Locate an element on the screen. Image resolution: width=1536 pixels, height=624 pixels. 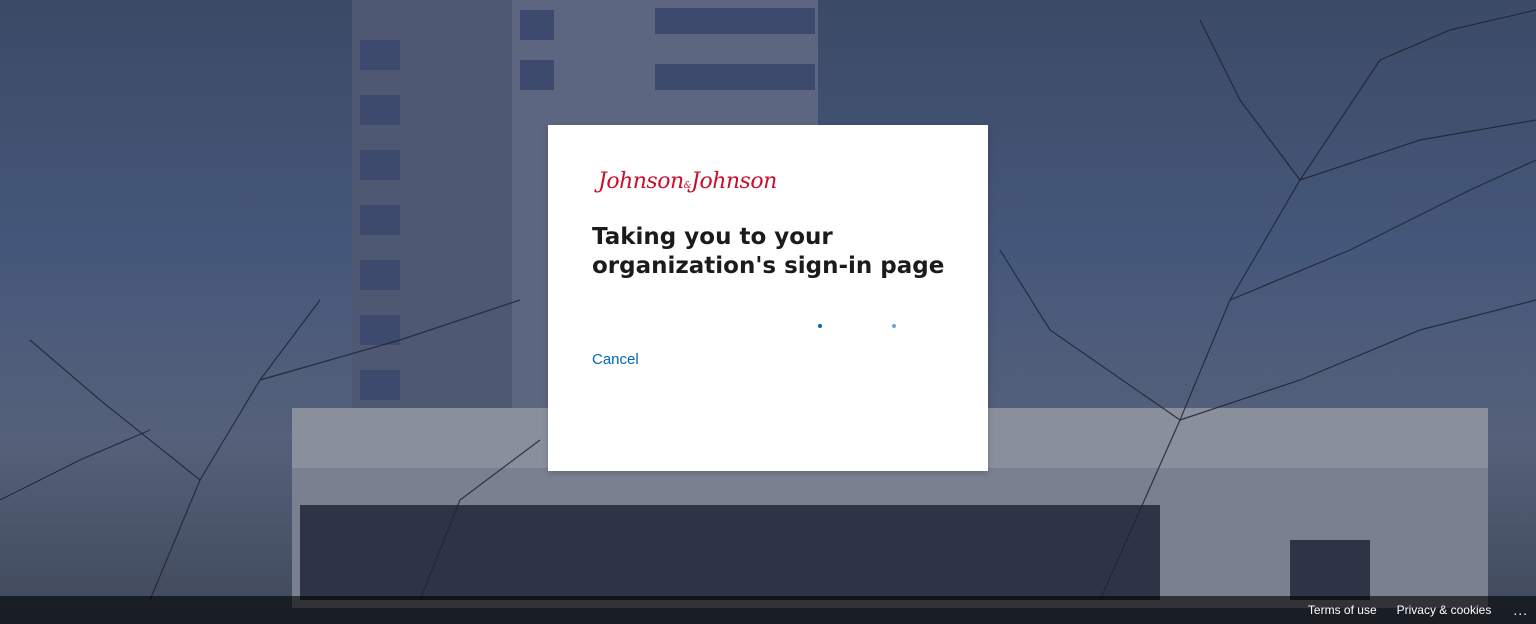
cancel-link: Cancel is located at coordinates (615, 359).